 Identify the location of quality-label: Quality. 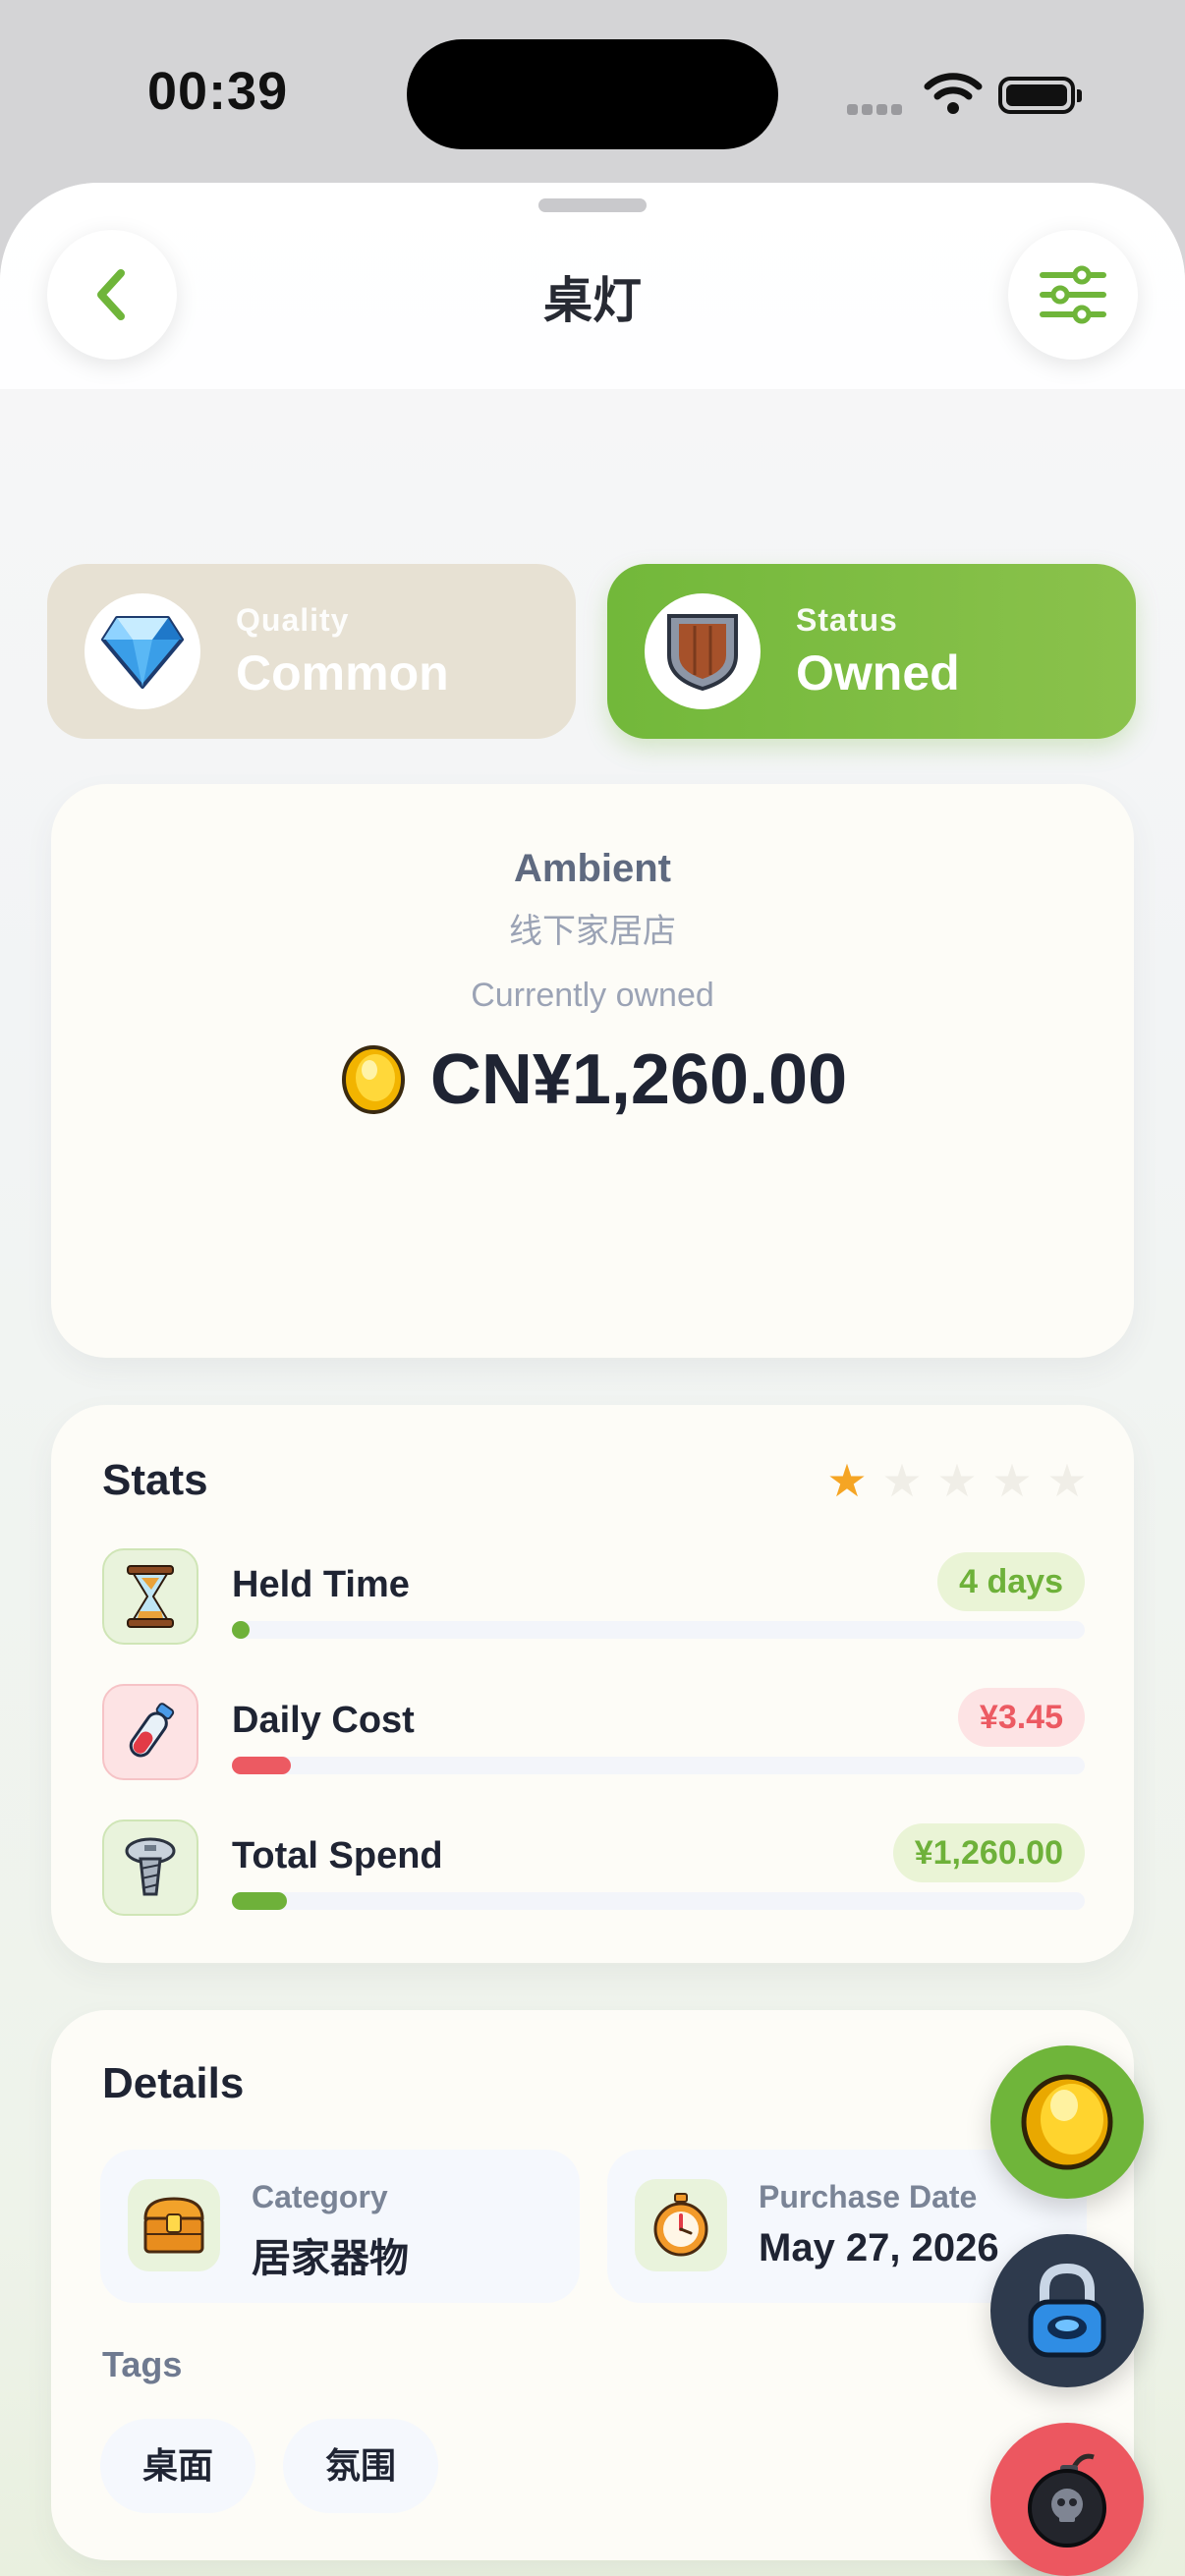
(293, 619).